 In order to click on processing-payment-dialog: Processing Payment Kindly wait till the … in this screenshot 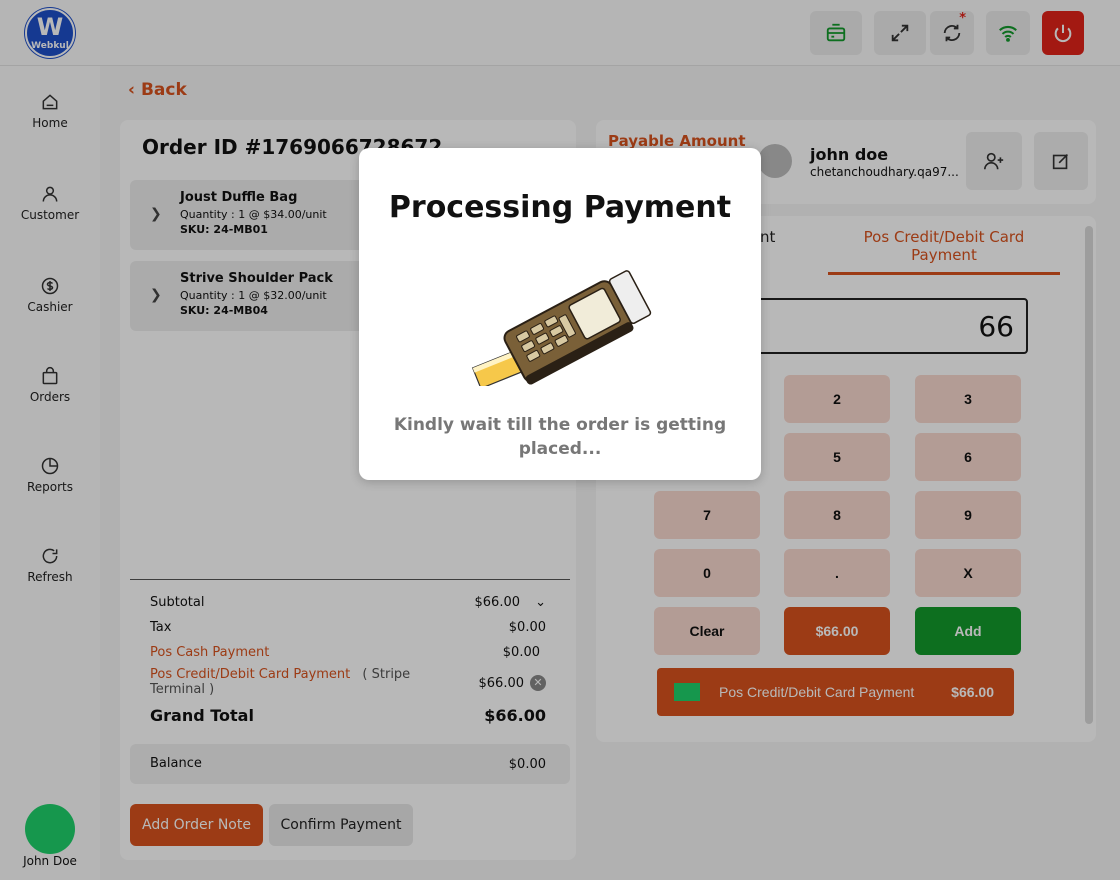, I will do `click(560, 314)`.